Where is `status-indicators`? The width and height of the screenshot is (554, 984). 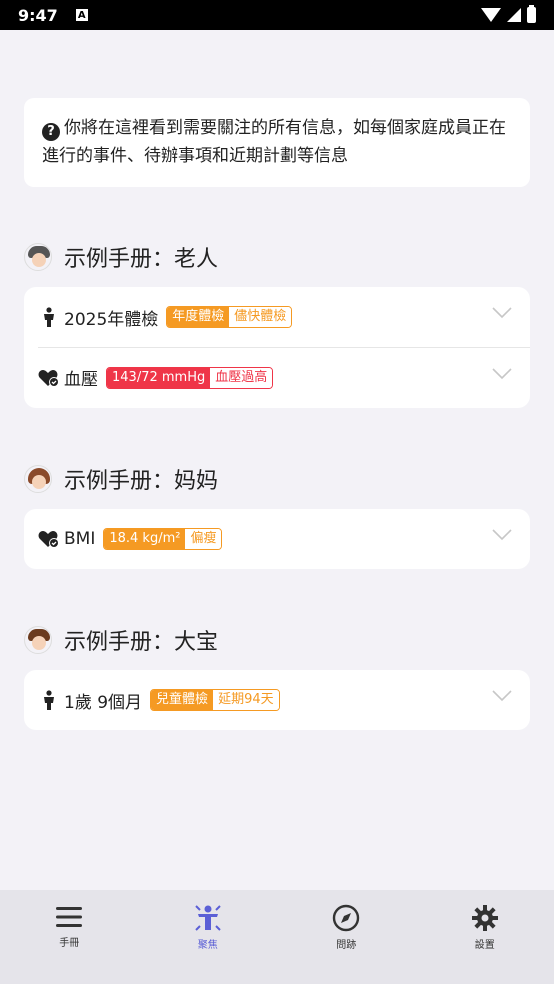
status-indicators is located at coordinates (508, 14).